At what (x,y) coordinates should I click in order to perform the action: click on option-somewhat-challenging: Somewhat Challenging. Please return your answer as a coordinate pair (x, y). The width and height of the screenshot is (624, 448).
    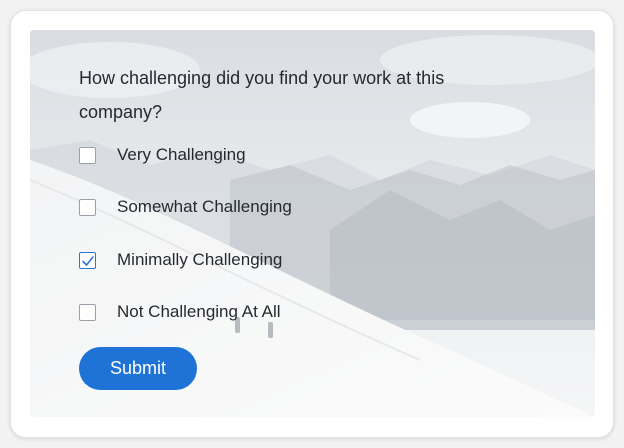
    Looking at the image, I should click on (185, 207).